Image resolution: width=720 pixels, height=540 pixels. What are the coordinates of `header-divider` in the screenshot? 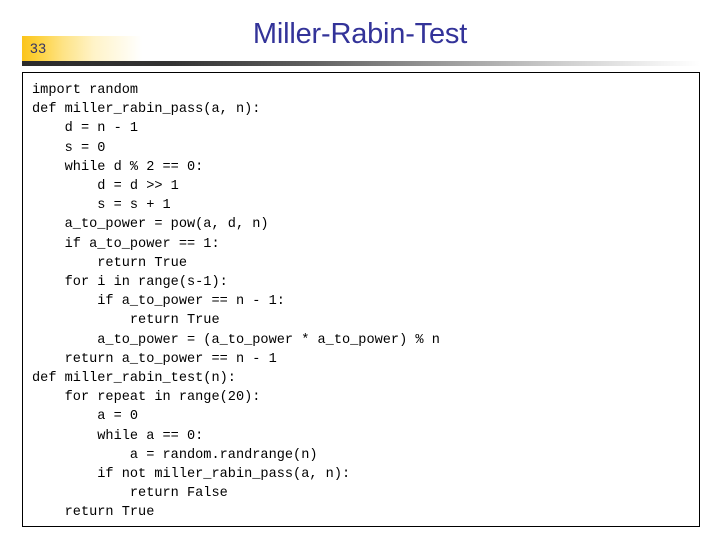 It's located at (361, 63).